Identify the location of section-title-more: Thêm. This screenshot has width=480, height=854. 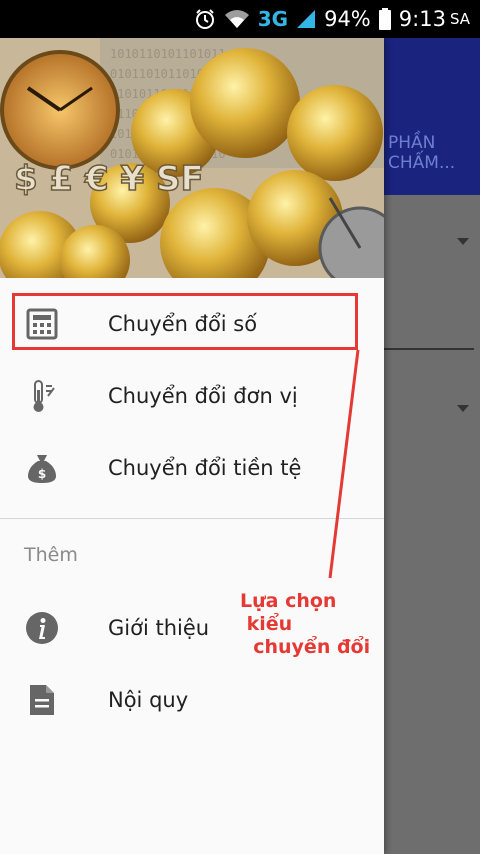
(51, 555).